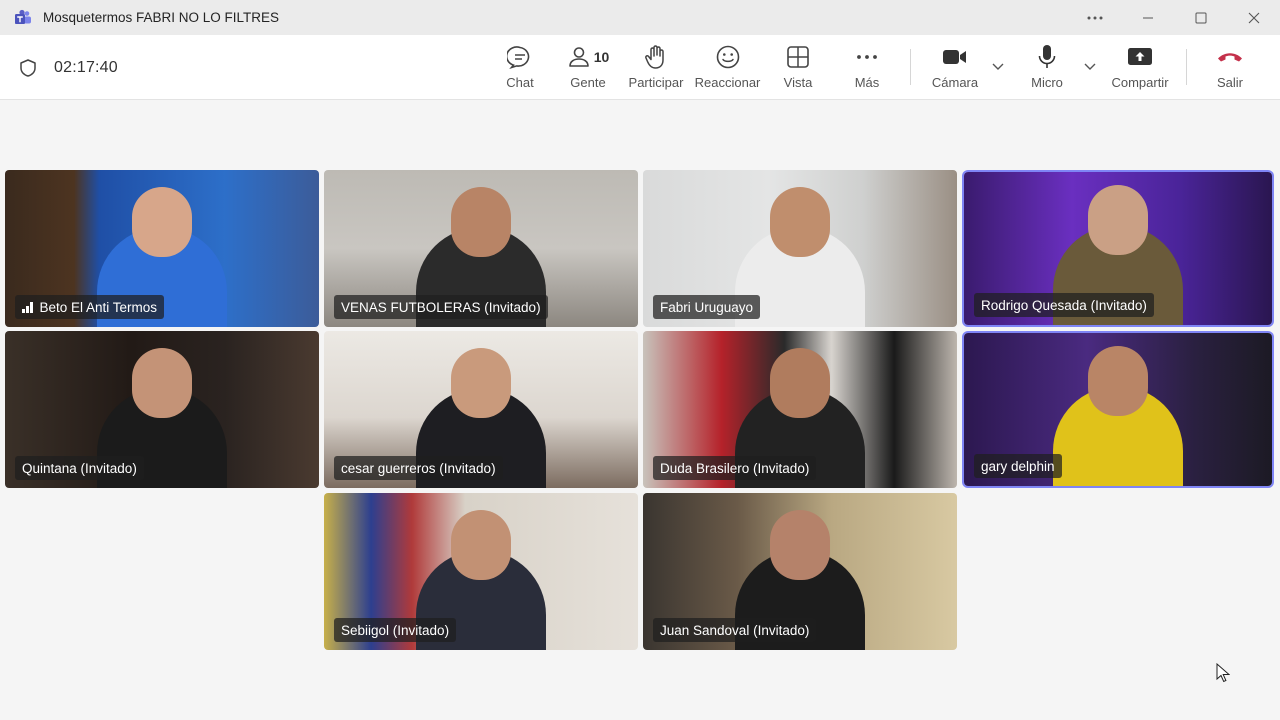 The image size is (1280, 720). Describe the element at coordinates (955, 82) in the screenshot. I see `camera-label: Cámara` at that location.